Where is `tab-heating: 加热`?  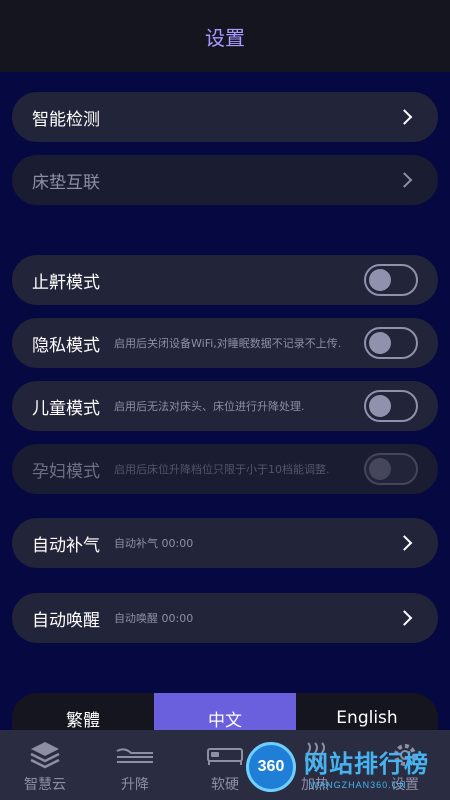
tab-heating: 加热 is located at coordinates (315, 765).